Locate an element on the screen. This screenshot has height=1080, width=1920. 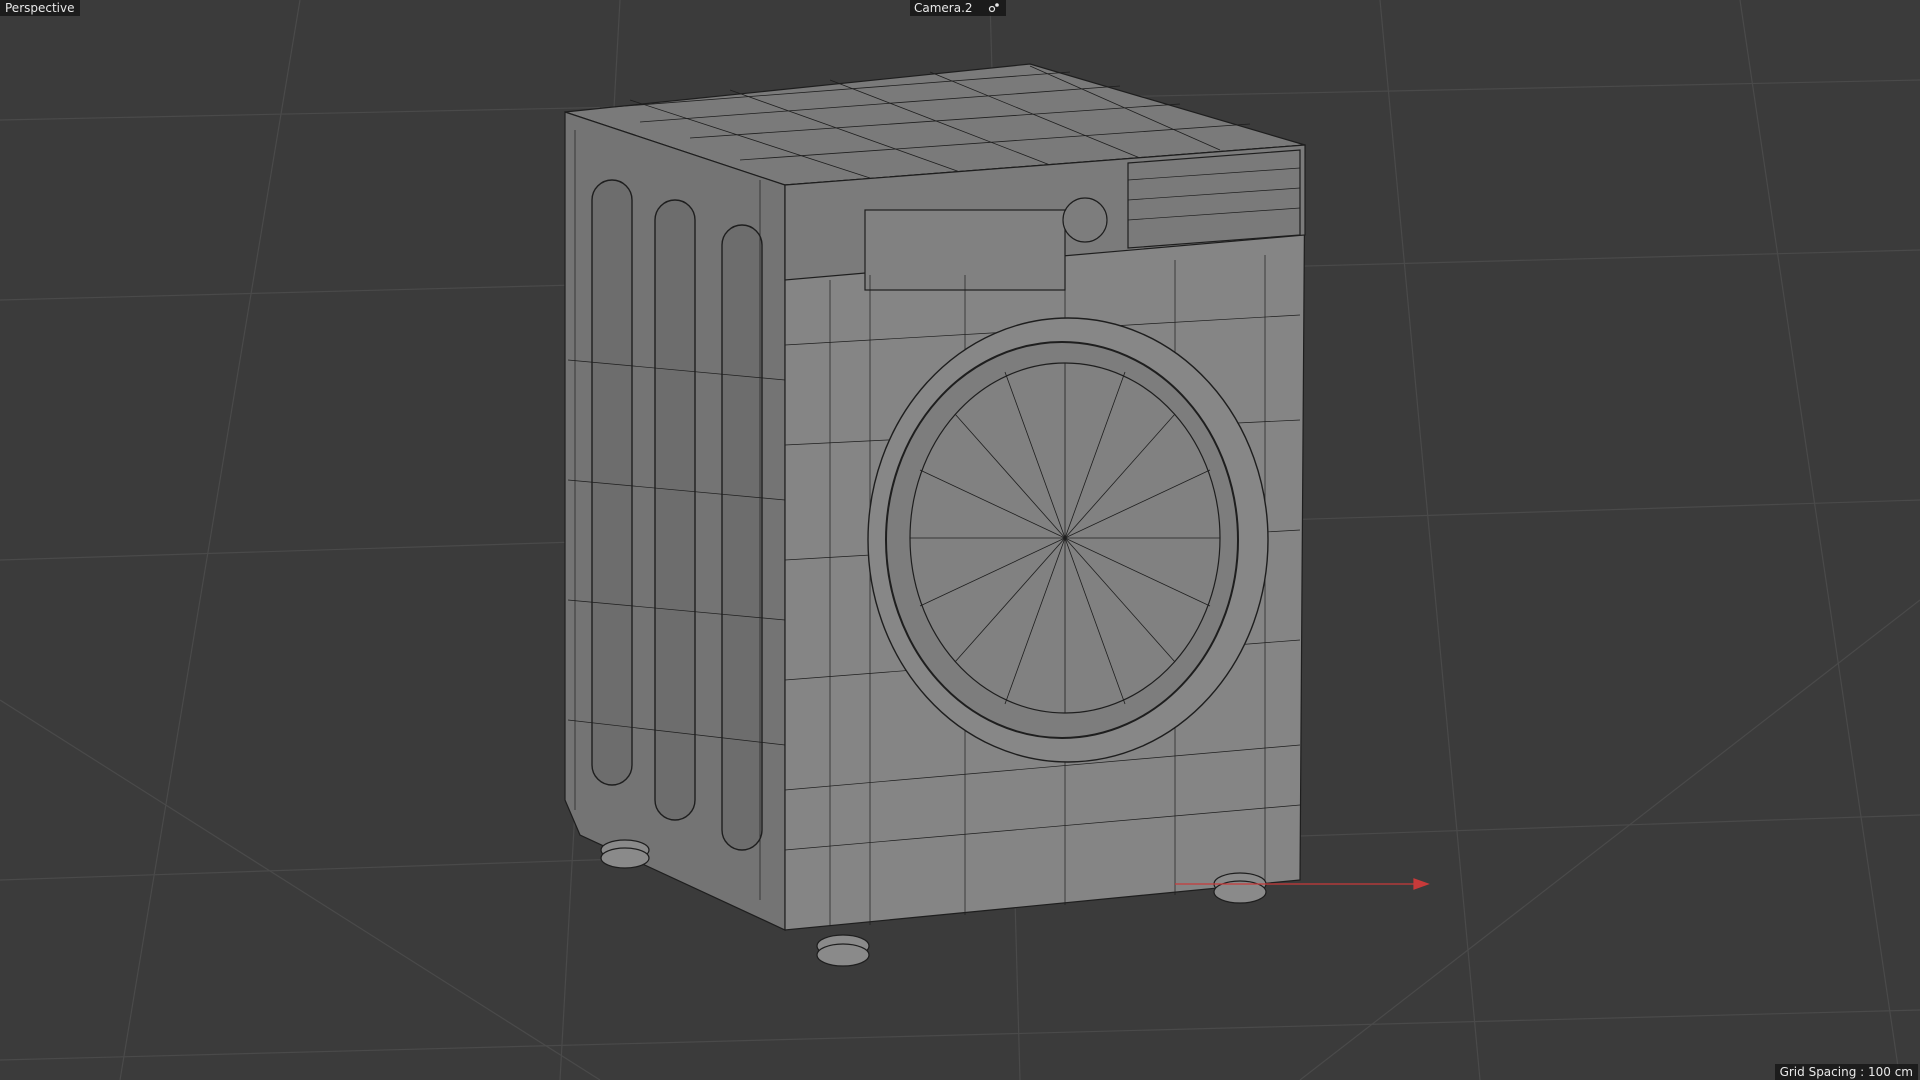
viewport-name-label: Perspective is located at coordinates (40, 8).